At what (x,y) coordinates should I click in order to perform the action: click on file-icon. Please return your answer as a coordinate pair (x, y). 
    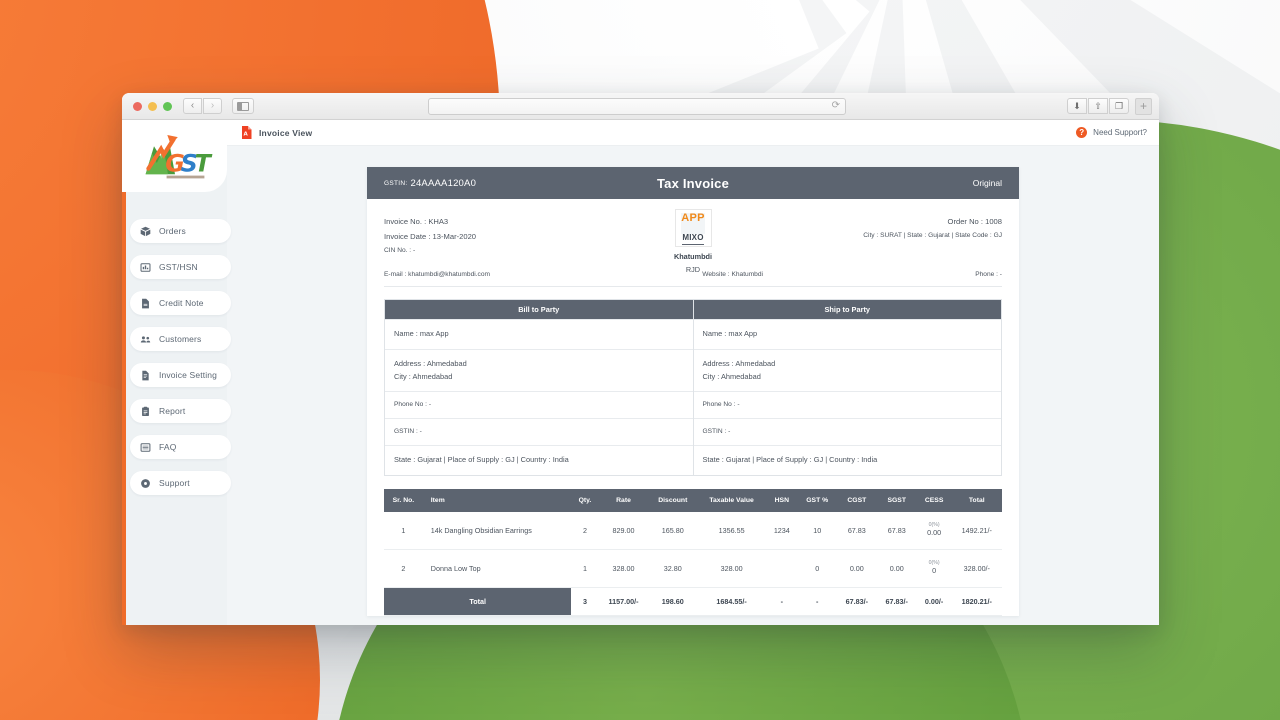
    Looking at the image, I should click on (145, 375).